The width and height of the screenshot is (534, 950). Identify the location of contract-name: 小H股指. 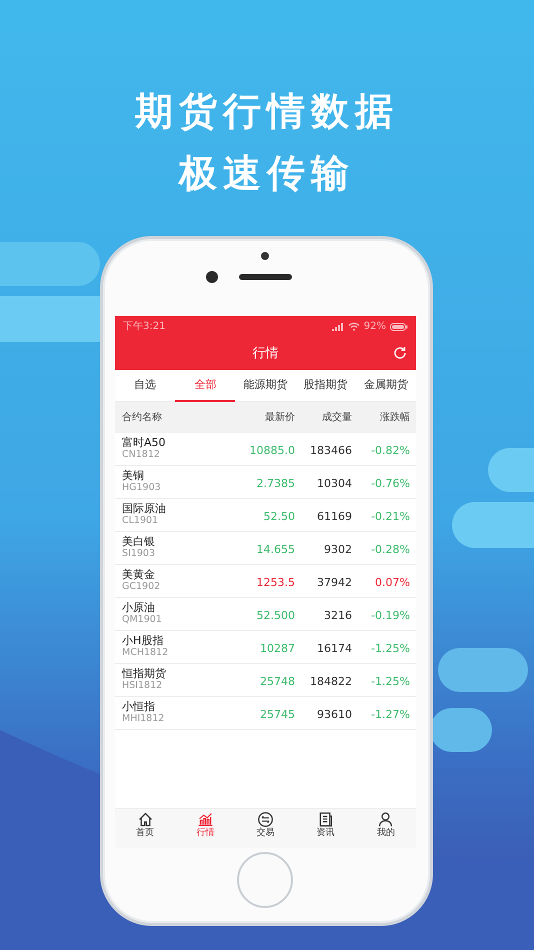
(143, 641).